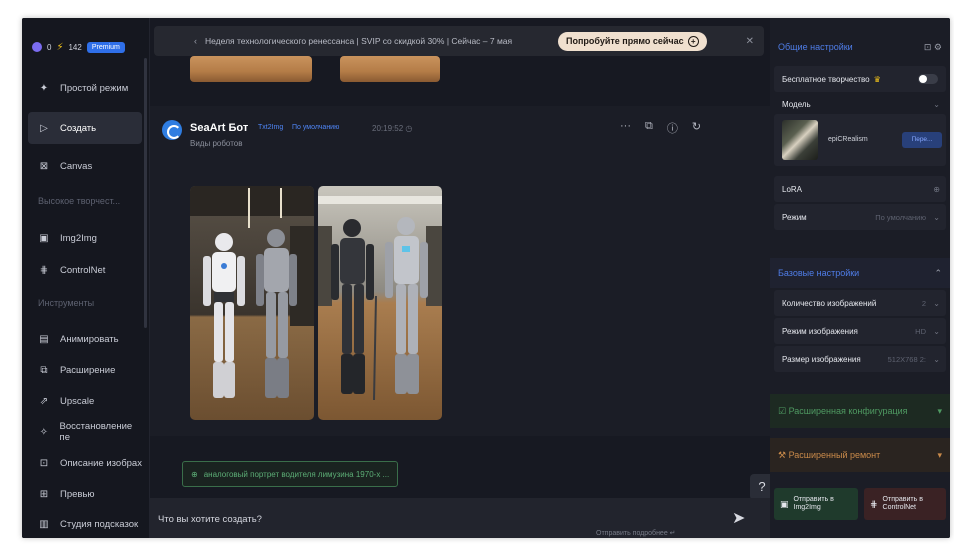 The image size is (954, 544). I want to click on sidebar-item-label: Анимировать, so click(89, 339).